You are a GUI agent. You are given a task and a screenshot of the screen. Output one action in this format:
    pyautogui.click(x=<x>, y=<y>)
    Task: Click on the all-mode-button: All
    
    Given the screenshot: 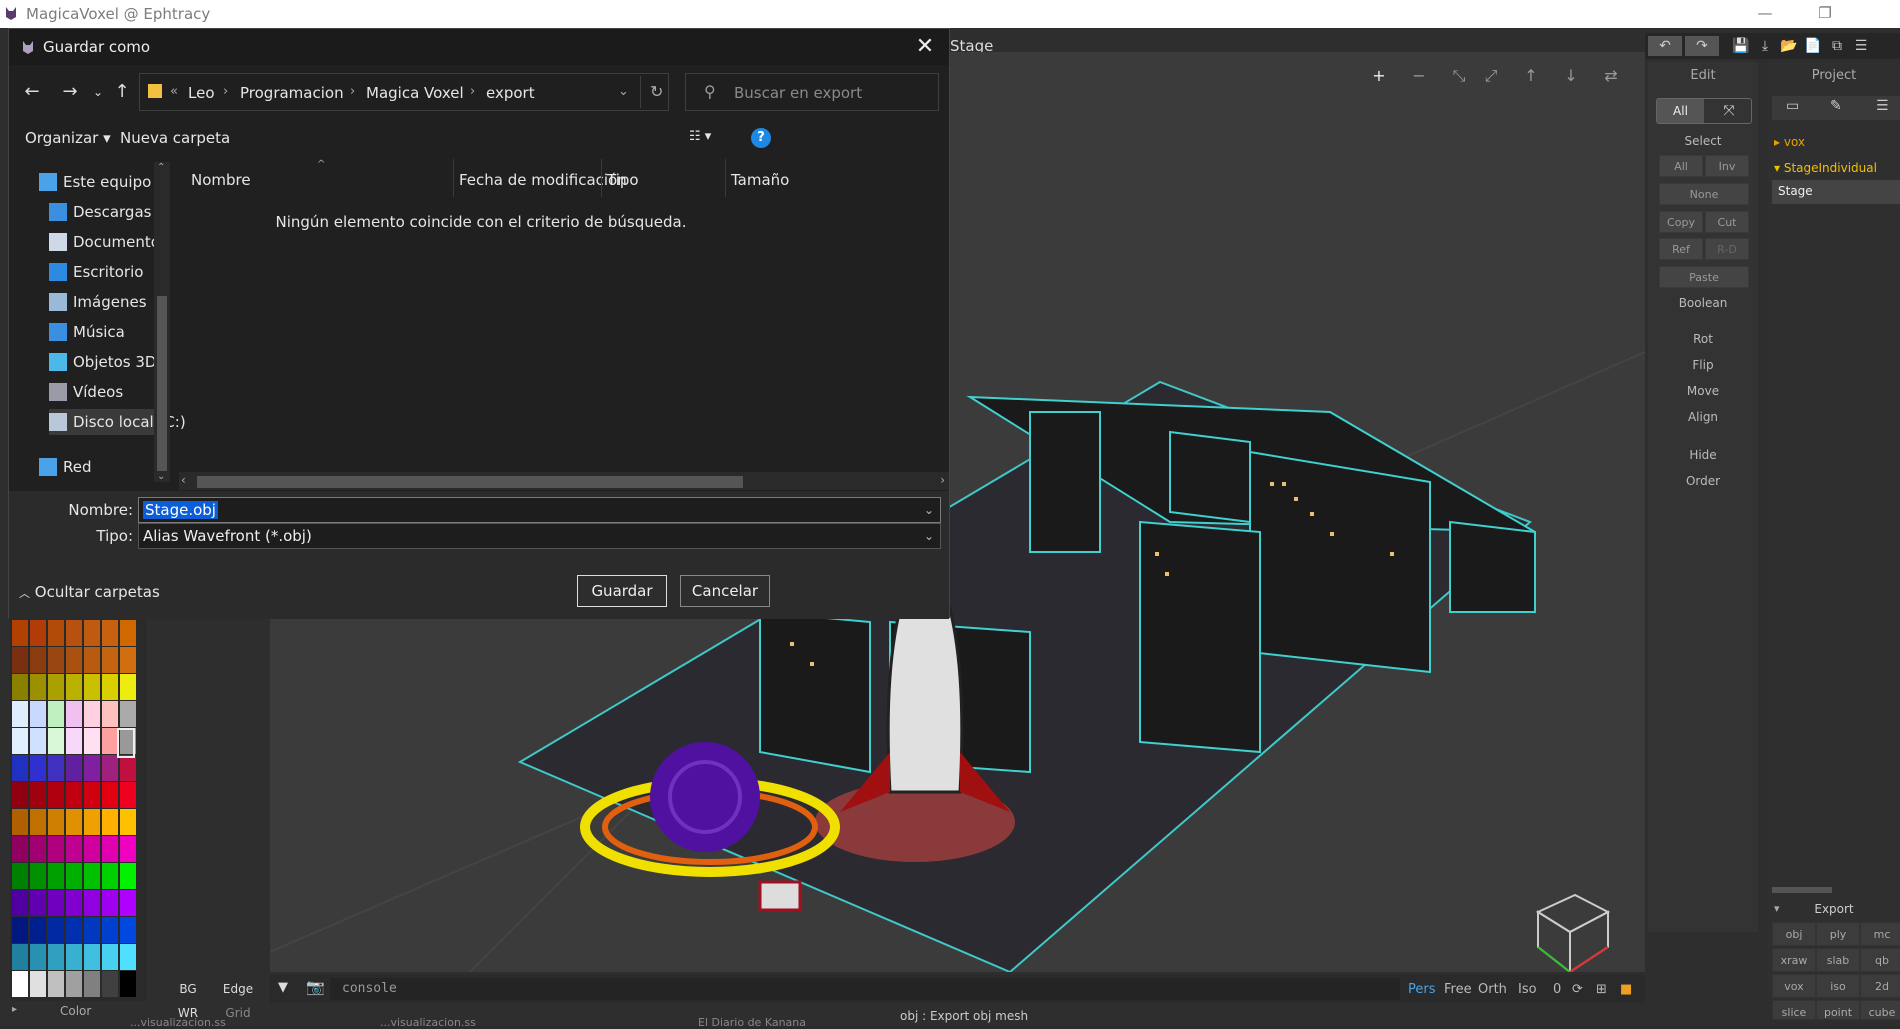 What is the action you would take?
    pyautogui.click(x=1680, y=111)
    